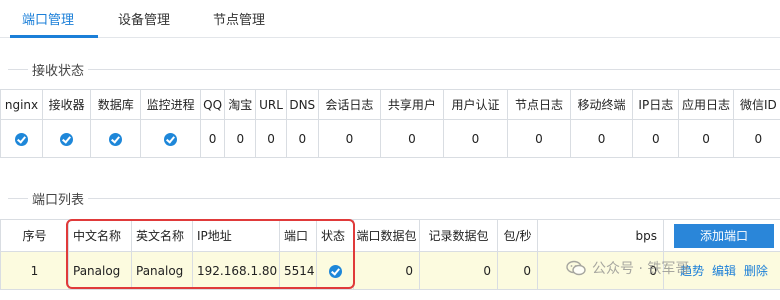 This screenshot has height=300, width=780. I want to click on header-dns: DNS, so click(302, 104).